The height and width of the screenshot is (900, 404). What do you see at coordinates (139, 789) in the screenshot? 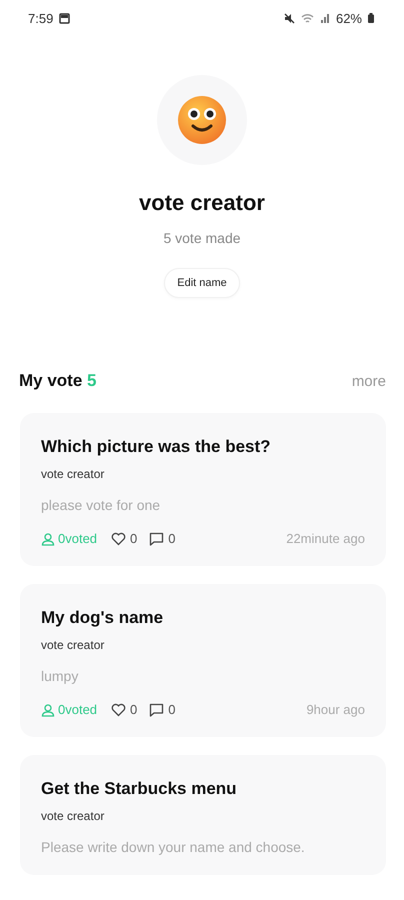
I see `vote-title: Get the Starbucks menu` at bounding box center [139, 789].